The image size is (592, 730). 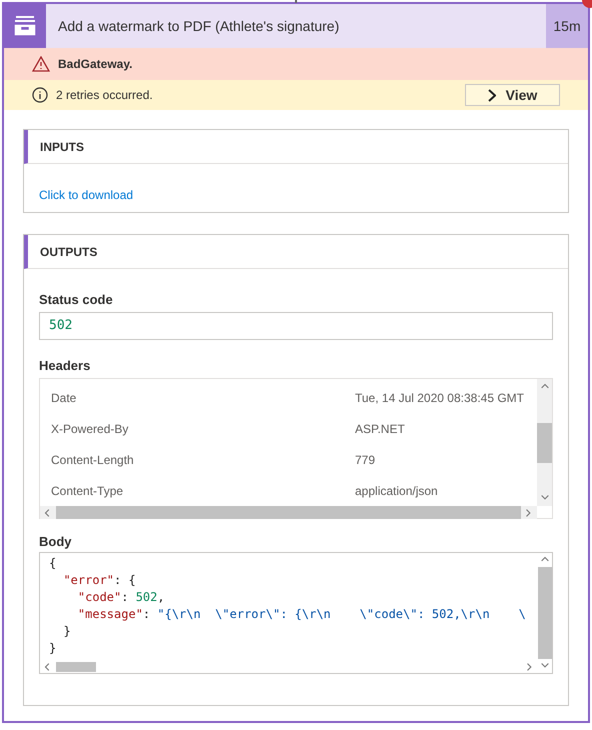 I want to click on vertical-scrollbar, so click(x=544, y=442).